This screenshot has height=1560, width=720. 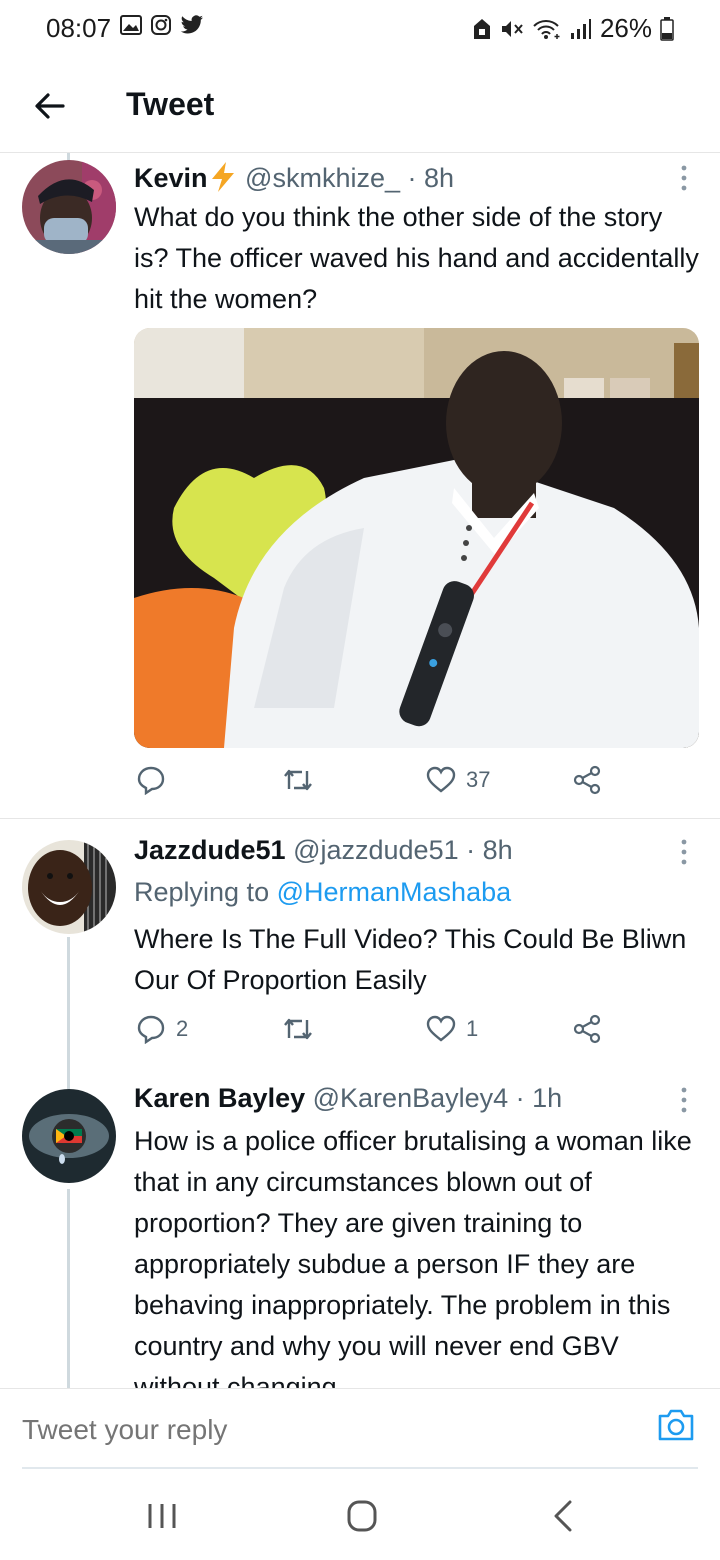 I want to click on reply-bar, so click(x=360, y=1428).